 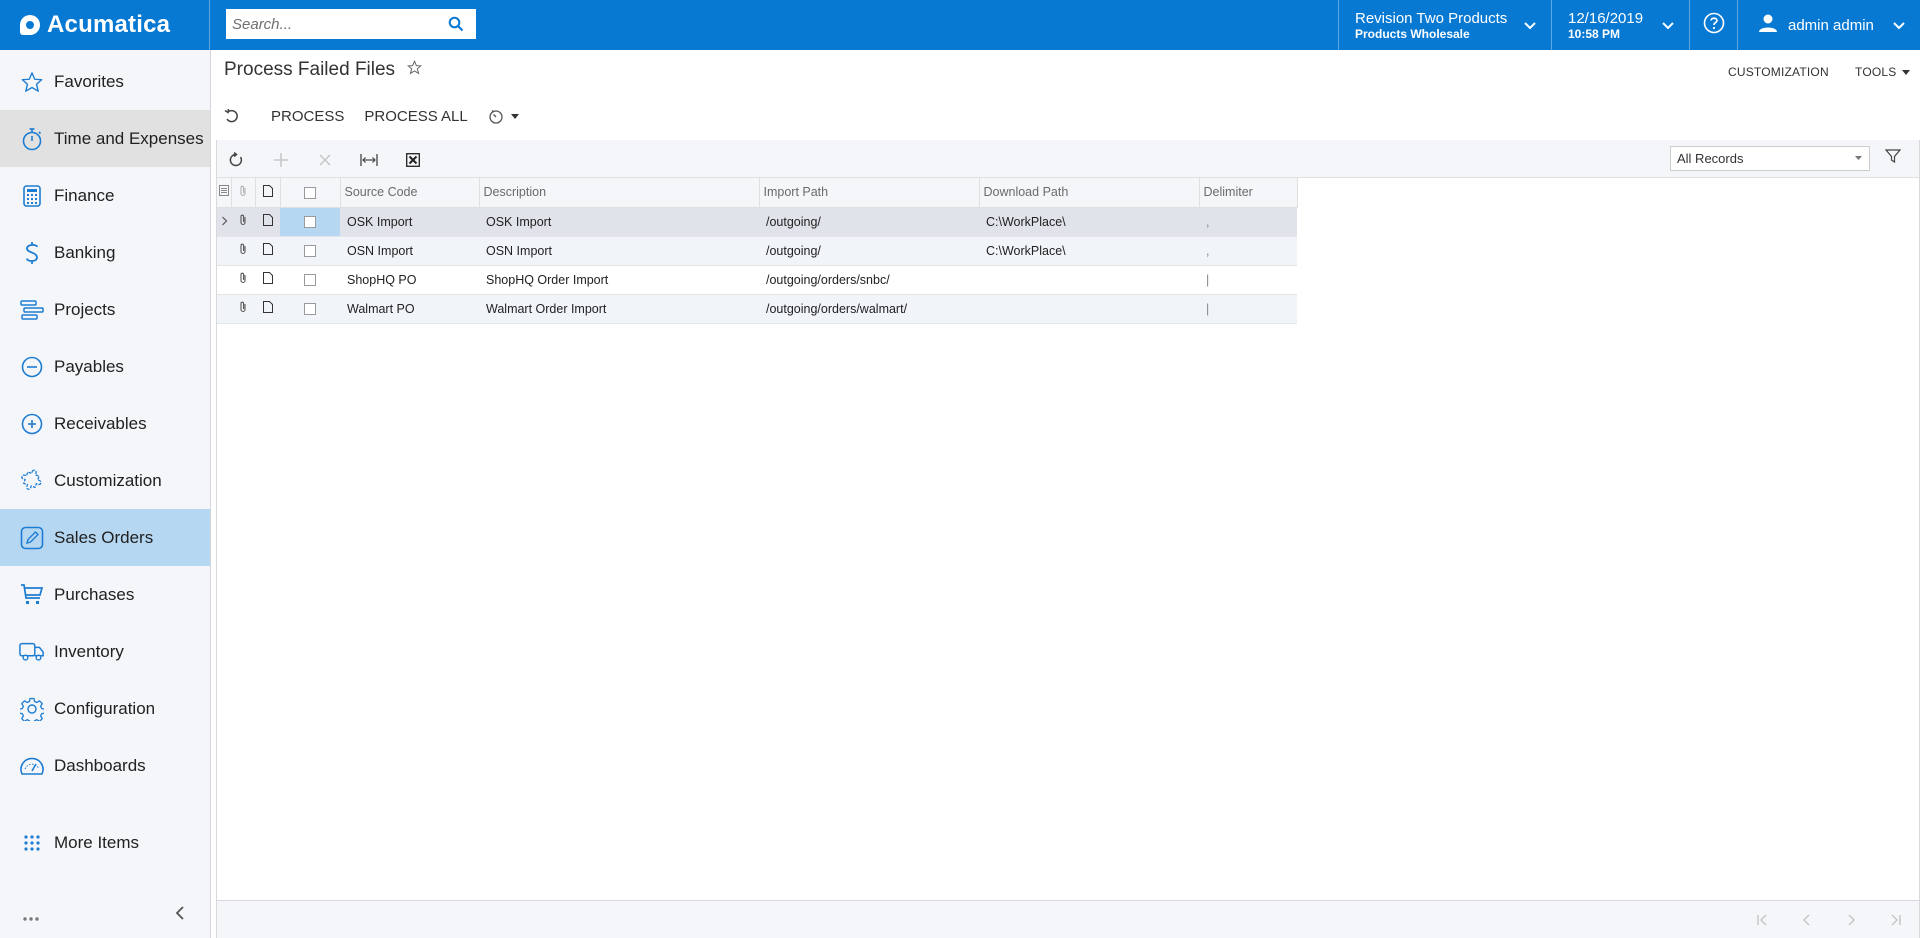 I want to click on branch-selector: Revision Two Products Products Wholesale, so click(x=1444, y=25).